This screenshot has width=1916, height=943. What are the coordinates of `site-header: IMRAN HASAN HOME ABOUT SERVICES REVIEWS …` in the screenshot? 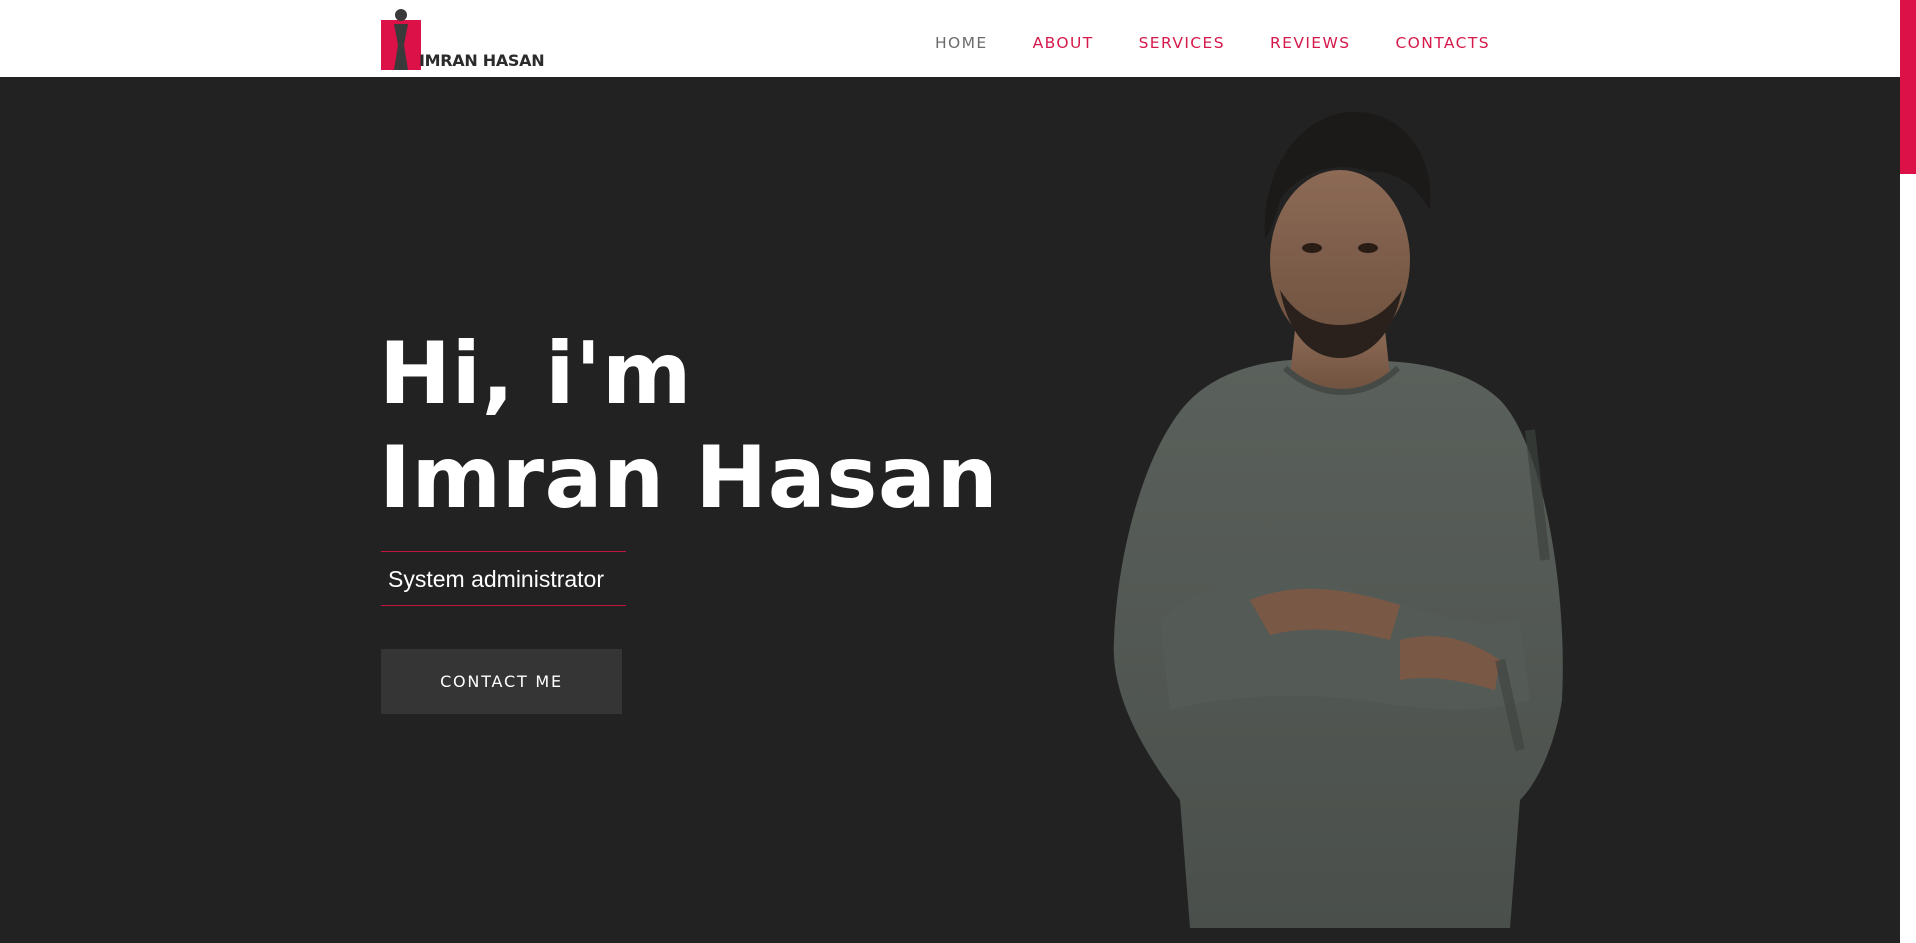 It's located at (950, 38).